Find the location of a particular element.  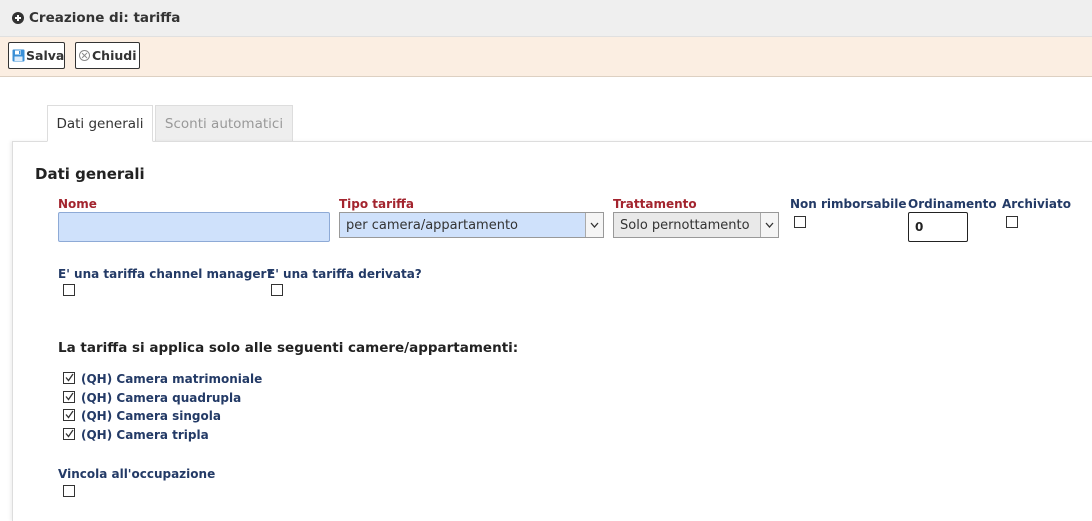

occupazione-checkbox is located at coordinates (69, 491).